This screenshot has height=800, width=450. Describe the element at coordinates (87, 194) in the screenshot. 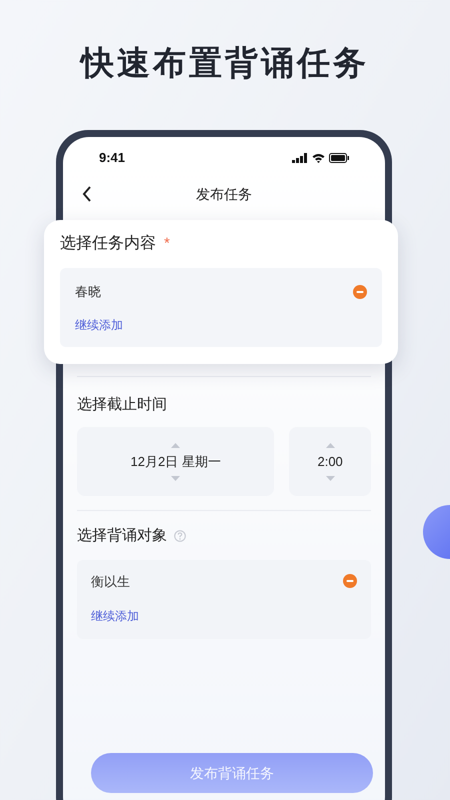

I see `back-icon` at that location.